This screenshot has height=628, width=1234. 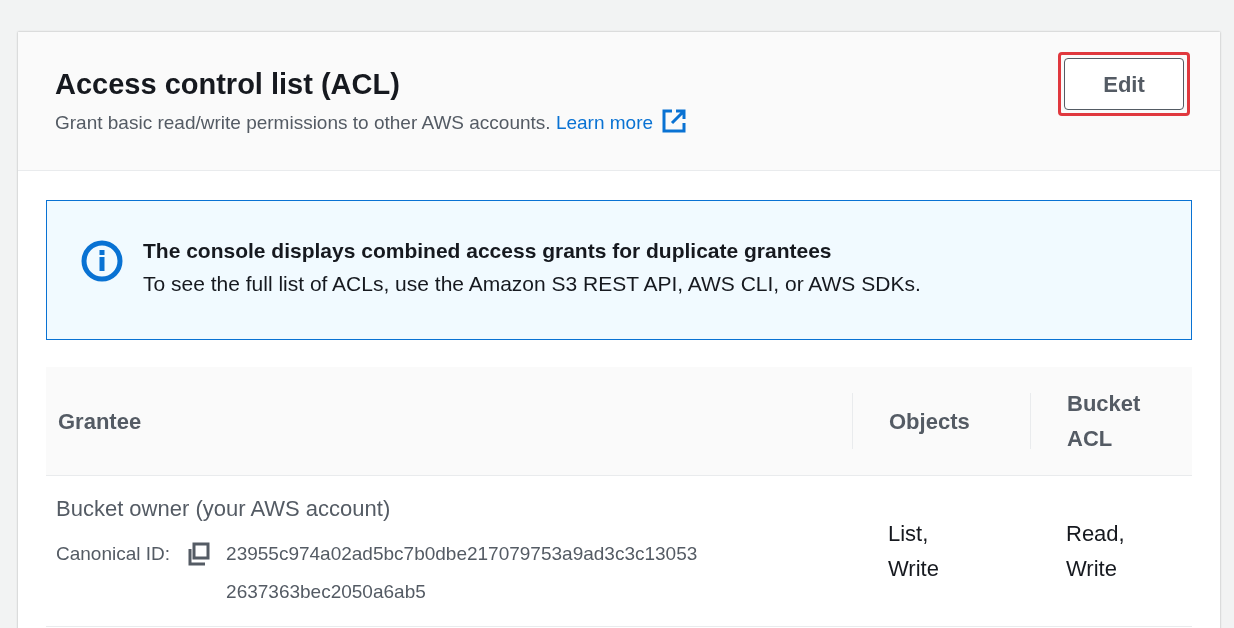 I want to click on copy-icon, so click(x=198, y=553).